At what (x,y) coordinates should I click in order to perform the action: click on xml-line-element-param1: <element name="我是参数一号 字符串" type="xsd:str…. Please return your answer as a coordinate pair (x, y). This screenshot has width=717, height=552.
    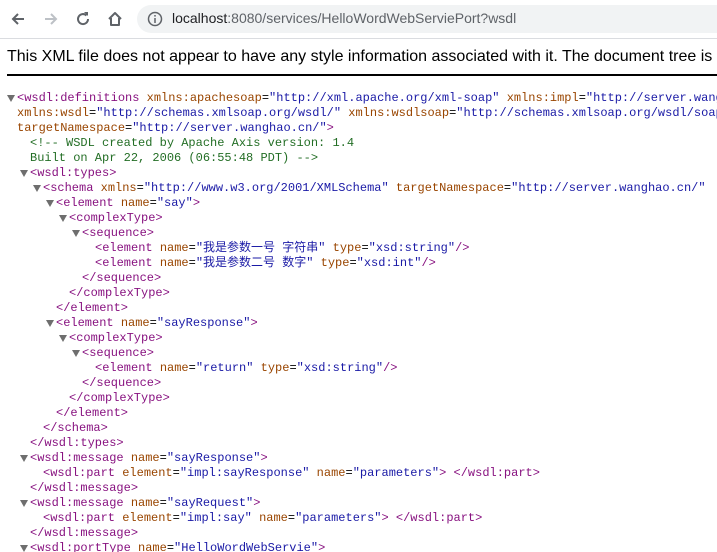
    Looking at the image, I should click on (282, 248).